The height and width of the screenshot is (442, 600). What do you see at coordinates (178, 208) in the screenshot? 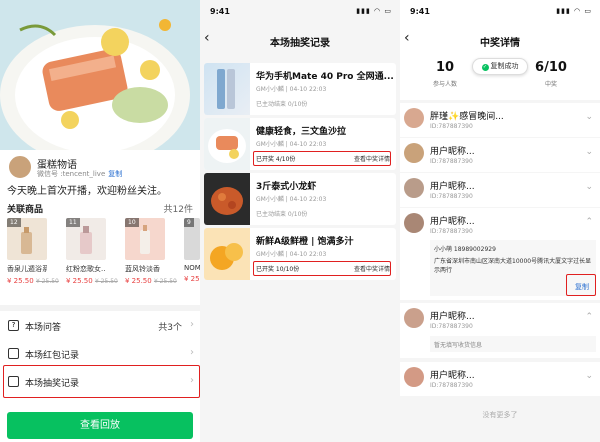
I see `products-count: 共12件` at bounding box center [178, 208].